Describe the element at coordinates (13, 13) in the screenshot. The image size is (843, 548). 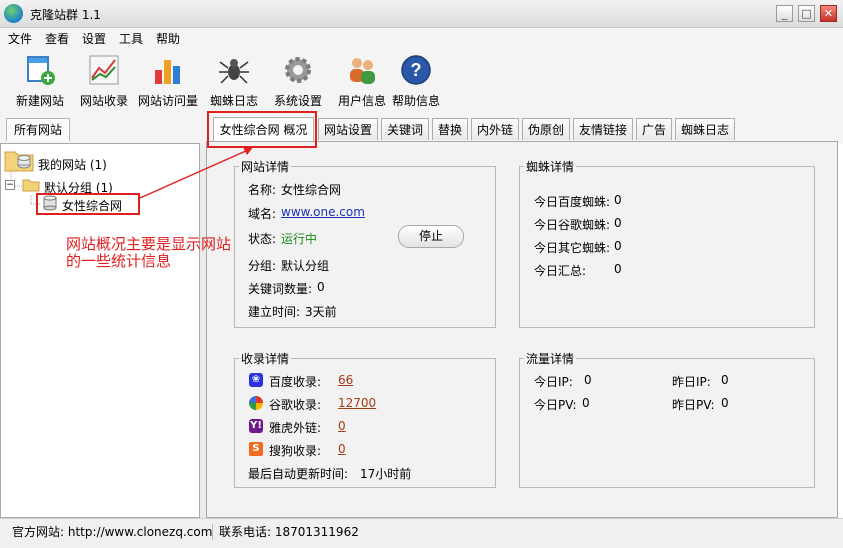
I see `app-logo-icon` at that location.